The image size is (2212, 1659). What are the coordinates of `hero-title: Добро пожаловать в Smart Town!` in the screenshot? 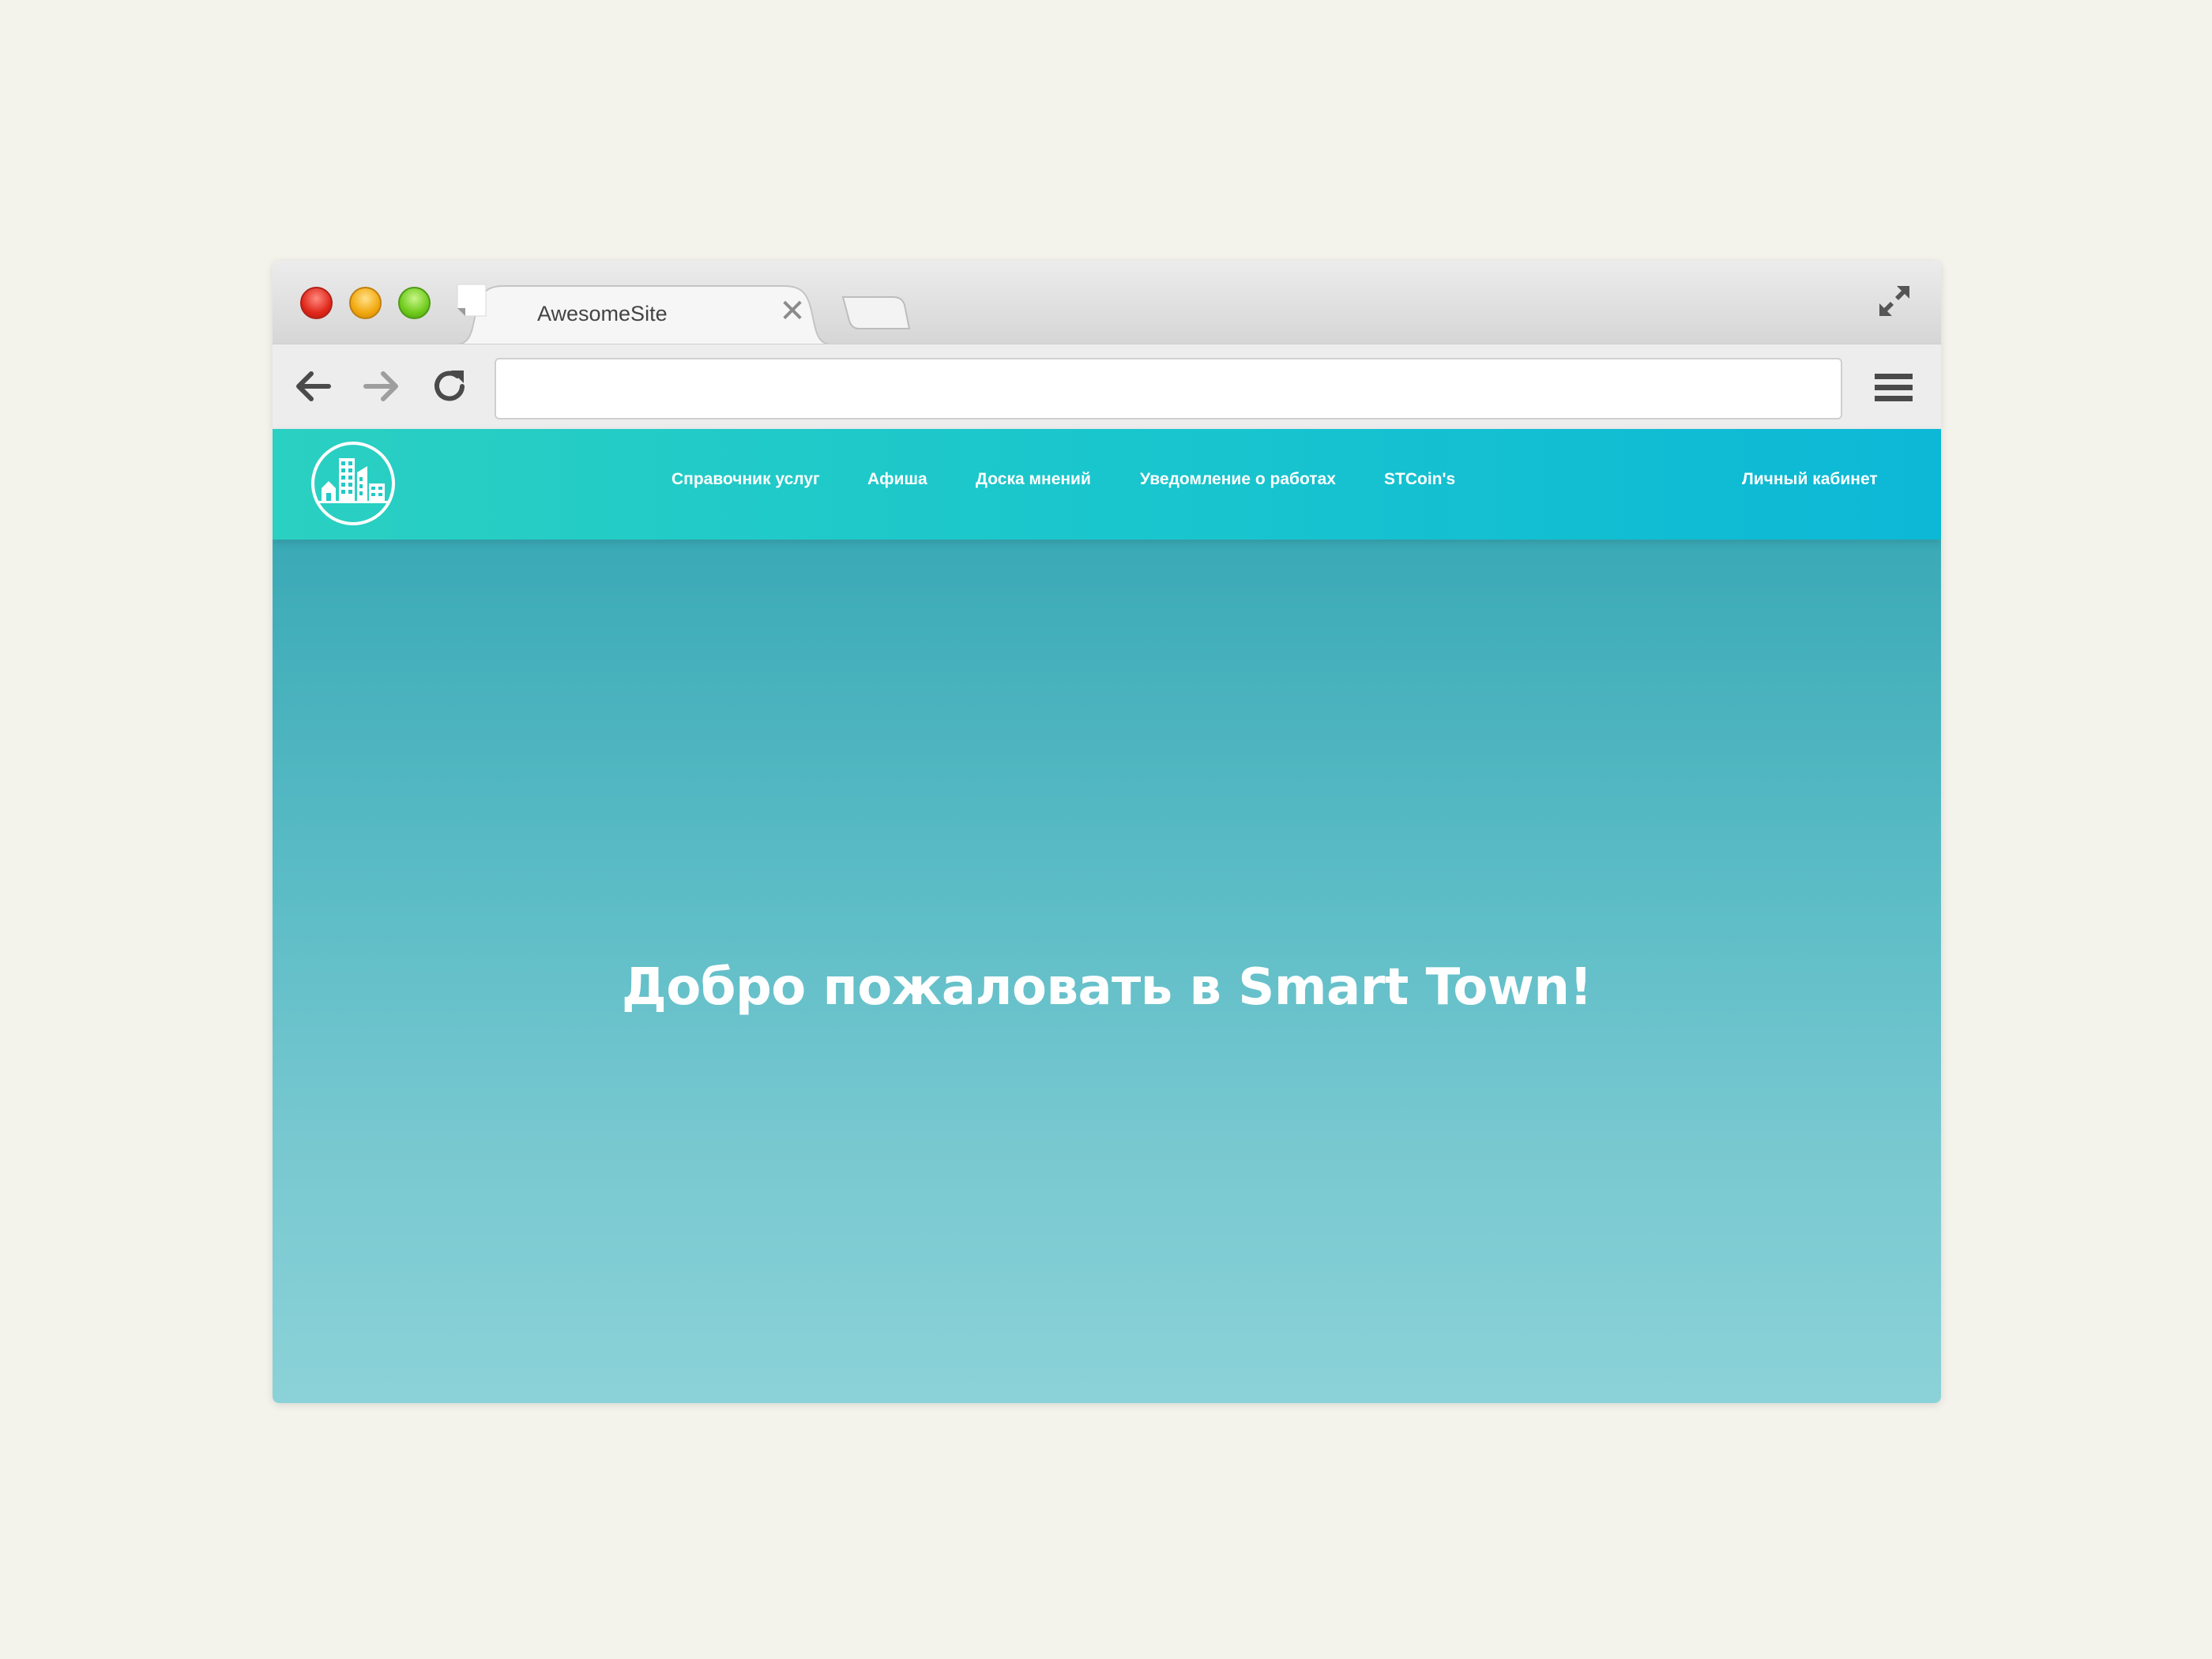 It's located at (1107, 987).